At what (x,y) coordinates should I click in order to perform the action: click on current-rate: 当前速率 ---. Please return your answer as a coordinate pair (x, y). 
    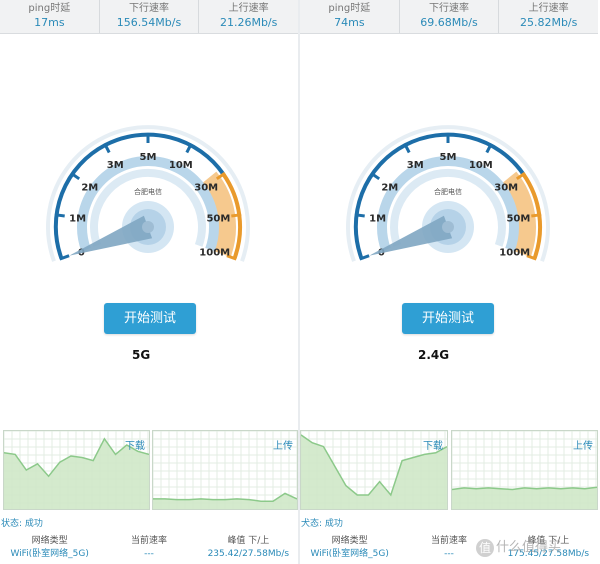
    Looking at the image, I should click on (148, 547).